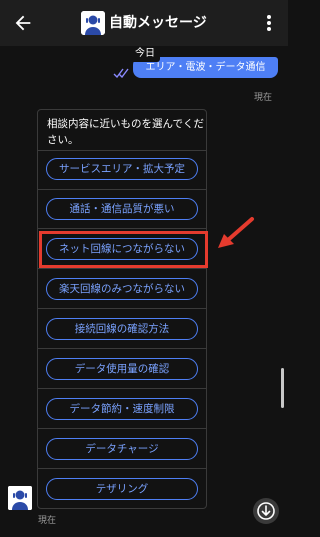 The width and height of the screenshot is (320, 537). Describe the element at coordinates (23, 23) in the screenshot. I see `arrow-left-icon` at that location.